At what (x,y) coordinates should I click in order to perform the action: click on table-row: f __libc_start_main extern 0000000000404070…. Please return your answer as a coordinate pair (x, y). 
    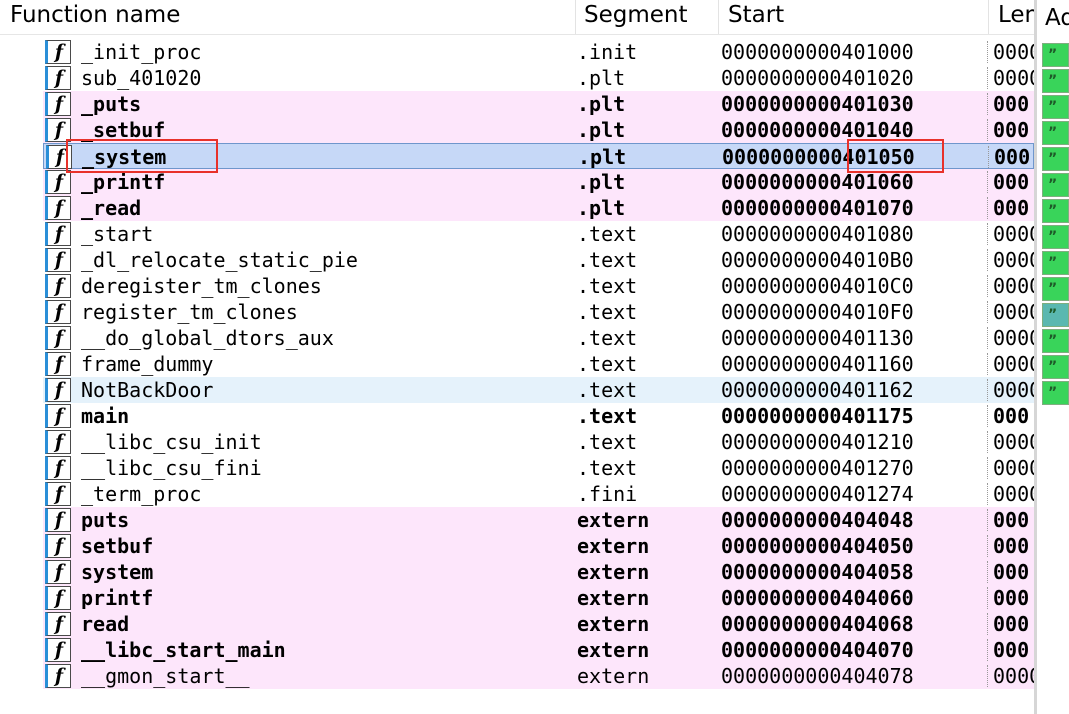
    Looking at the image, I should click on (538, 650).